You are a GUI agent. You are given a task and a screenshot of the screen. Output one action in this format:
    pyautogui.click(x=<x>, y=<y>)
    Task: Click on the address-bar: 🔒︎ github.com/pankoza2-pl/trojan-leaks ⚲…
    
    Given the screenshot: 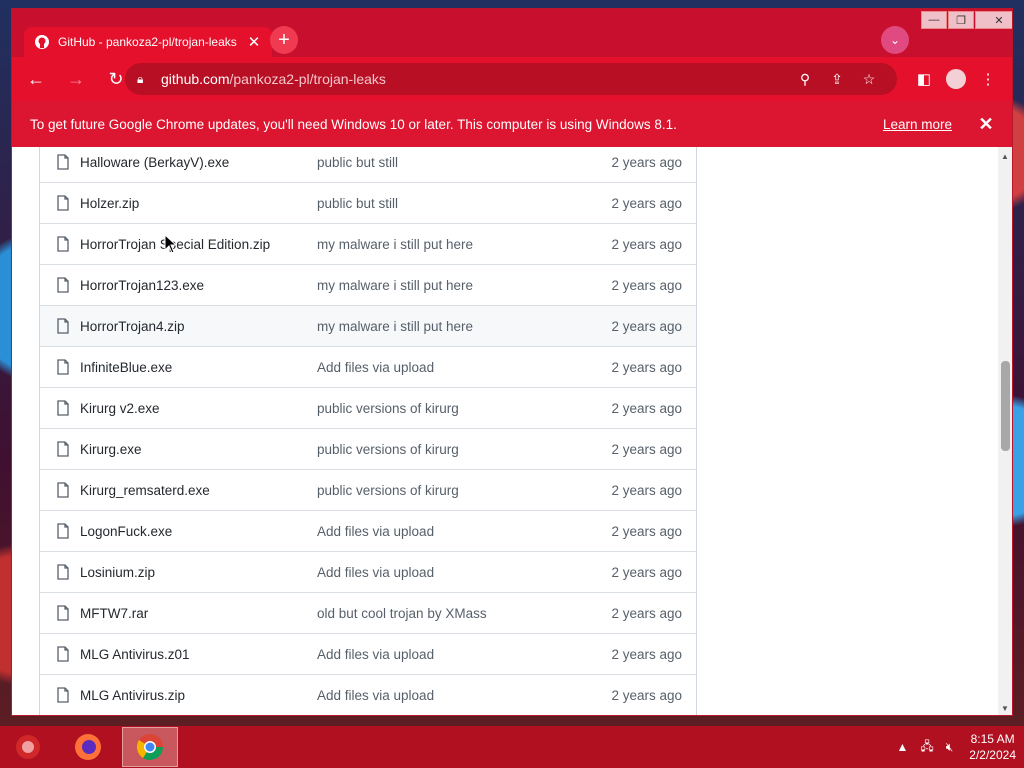 What is the action you would take?
    pyautogui.click(x=511, y=79)
    